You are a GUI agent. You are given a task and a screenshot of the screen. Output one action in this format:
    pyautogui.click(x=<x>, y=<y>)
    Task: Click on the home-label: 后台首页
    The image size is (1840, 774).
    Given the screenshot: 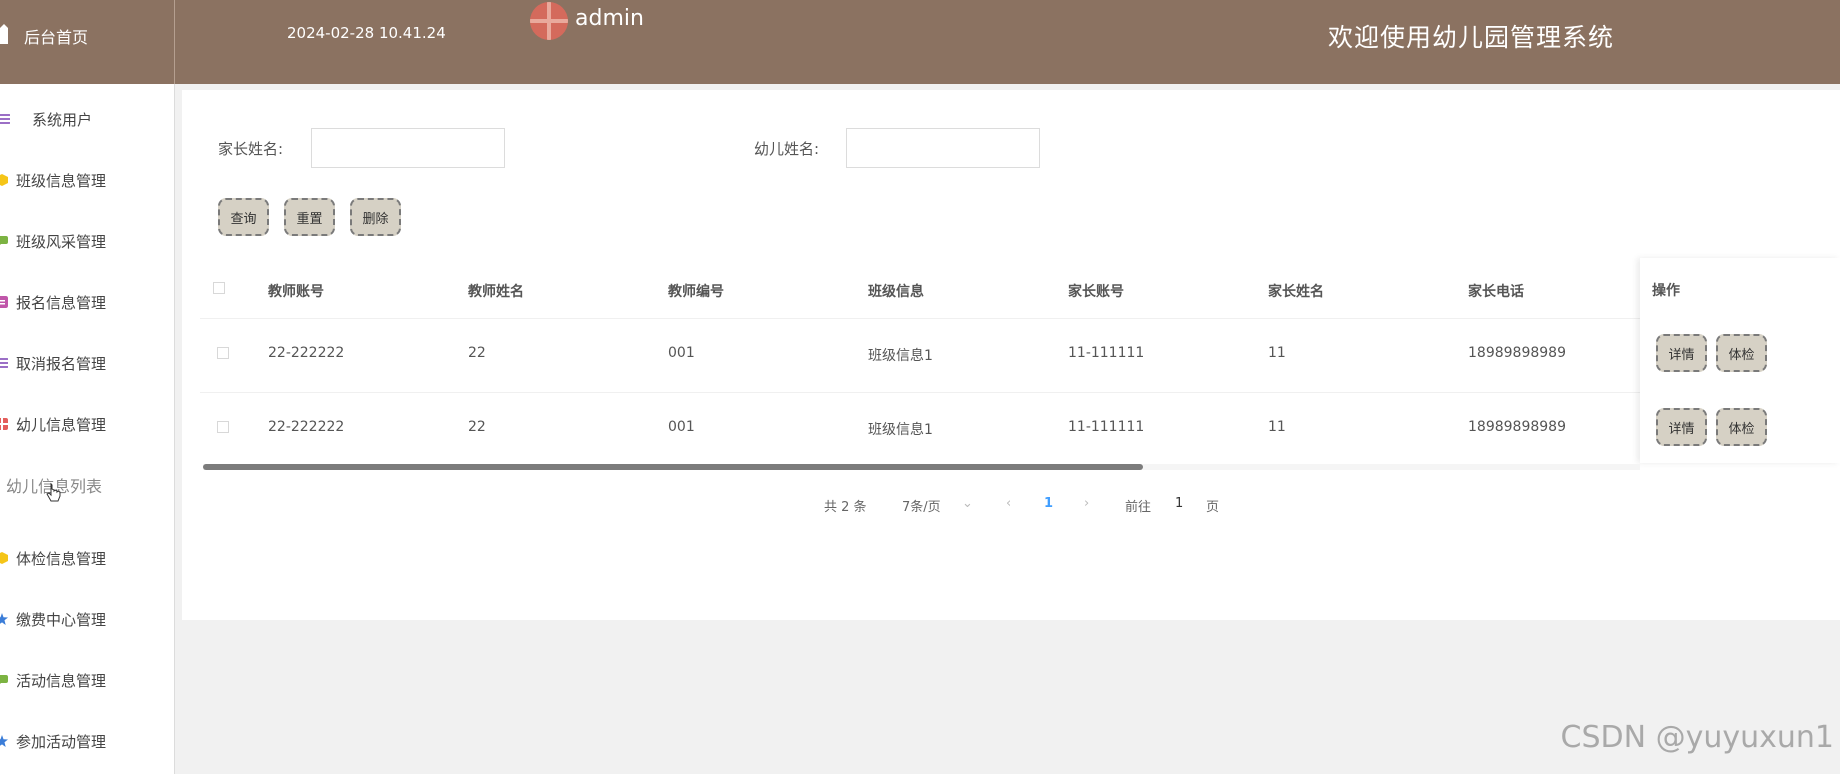 What is the action you would take?
    pyautogui.click(x=56, y=36)
    